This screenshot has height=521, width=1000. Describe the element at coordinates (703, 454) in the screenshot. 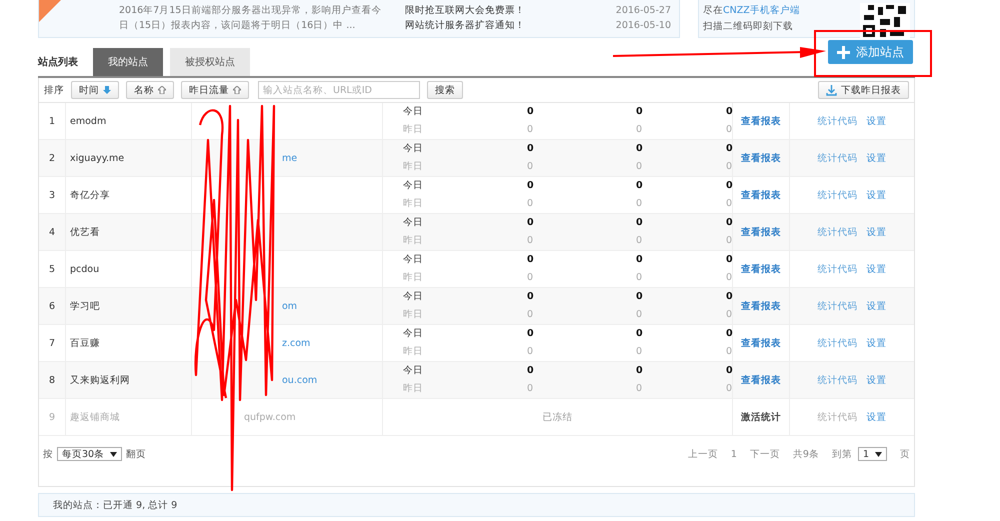

I see `prev-page-link: 上一页` at that location.